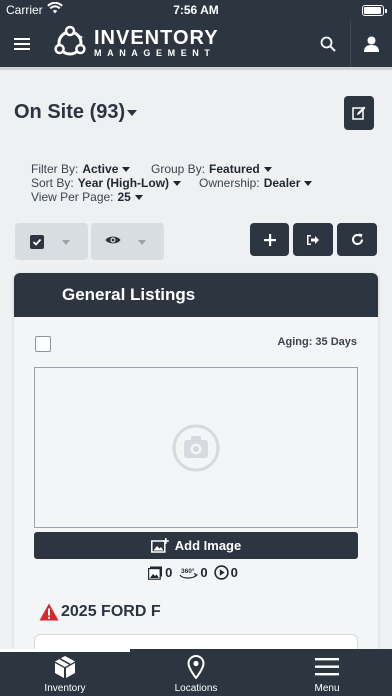 Image resolution: width=392 pixels, height=696 pixels. I want to click on vehicle-title: 2025 FORD F, so click(100, 612).